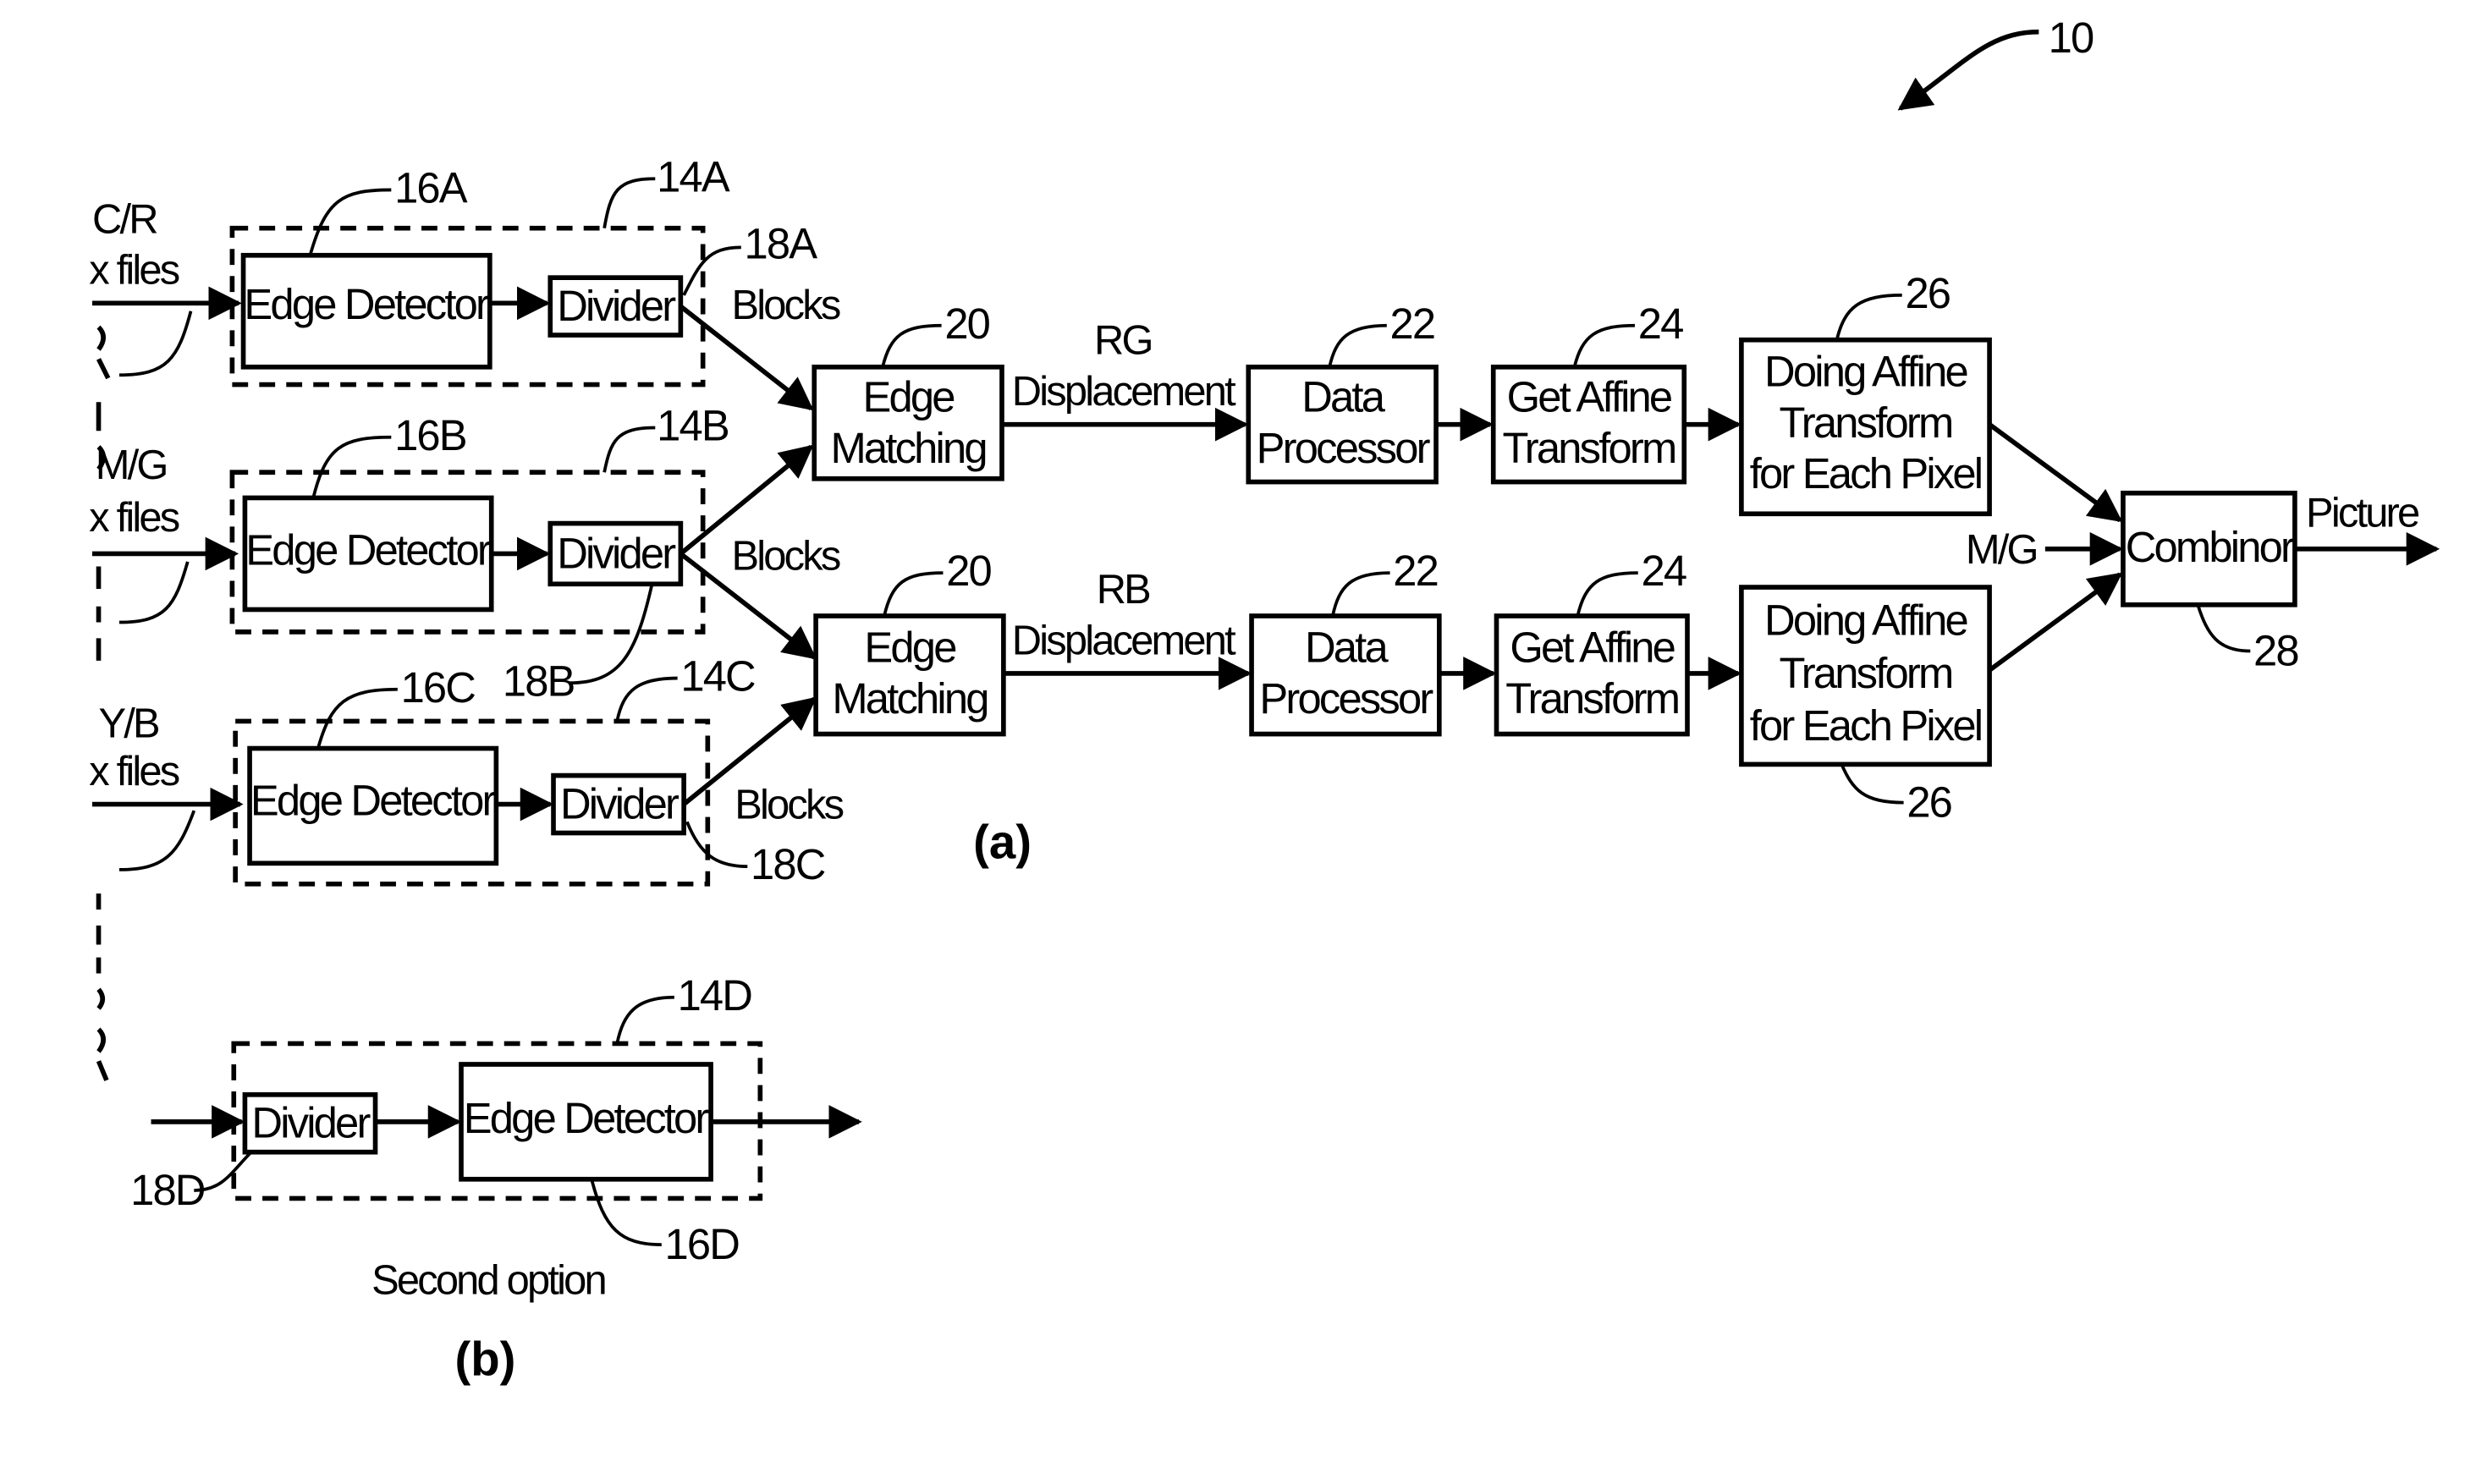  Describe the element at coordinates (2362, 513) in the screenshot. I see `output-label: Picture` at that location.